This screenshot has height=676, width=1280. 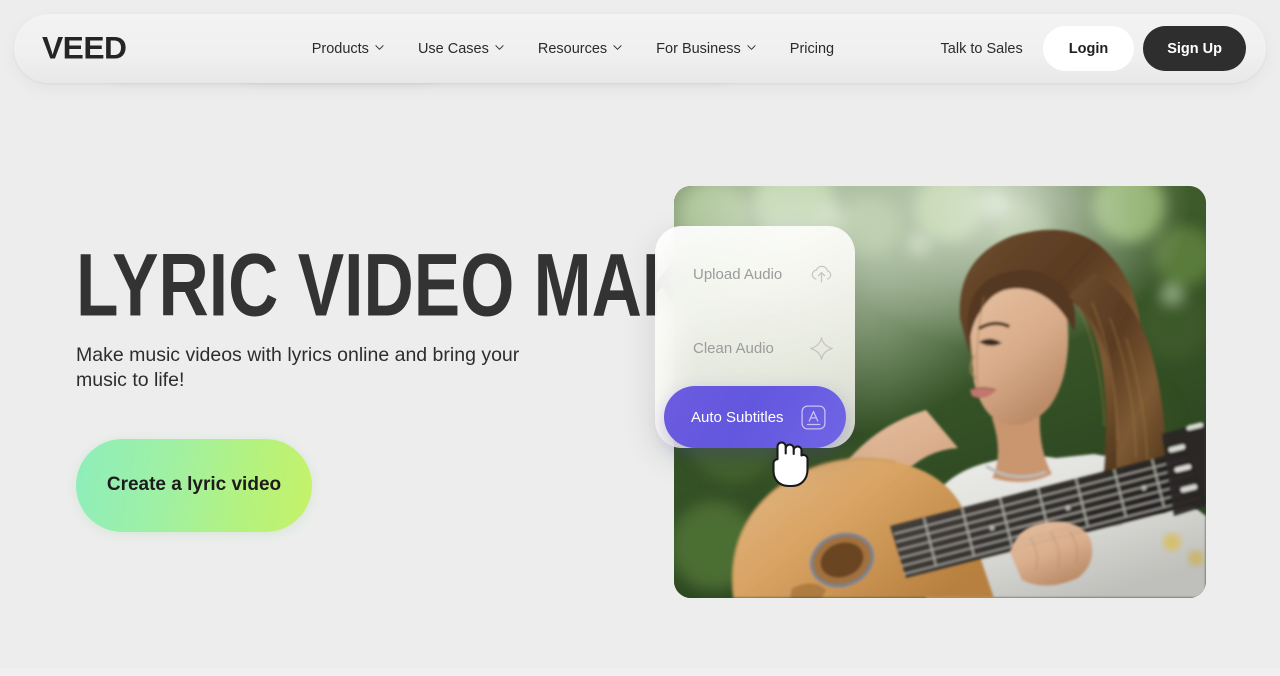 What do you see at coordinates (813, 417) in the screenshot?
I see `subtitle-a-icon` at bounding box center [813, 417].